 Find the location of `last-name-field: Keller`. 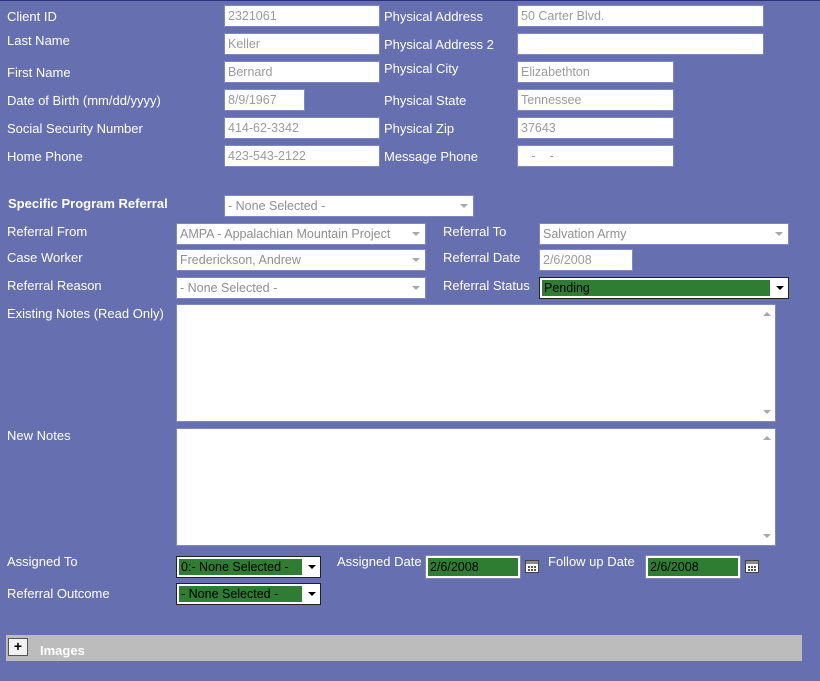

last-name-field: Keller is located at coordinates (302, 44).